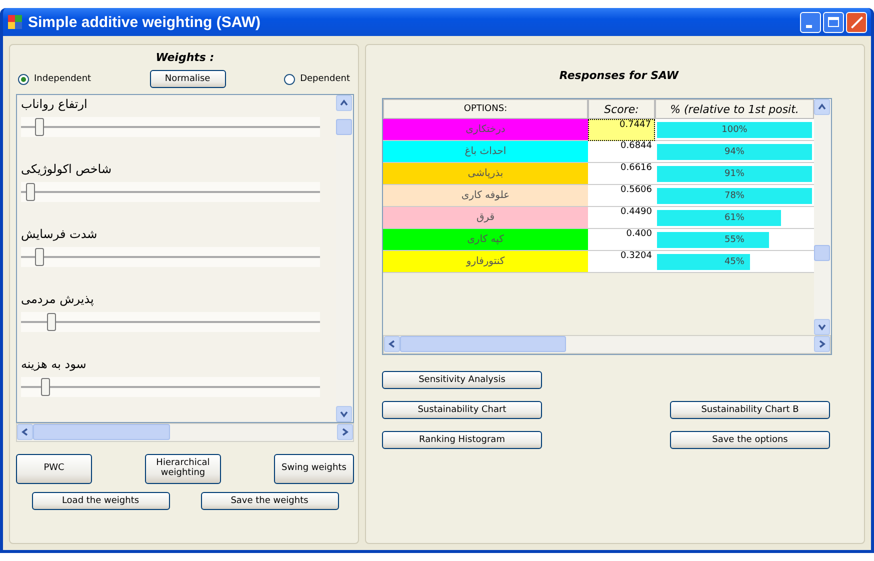  I want to click on option-cell: درختکاری, so click(485, 130).